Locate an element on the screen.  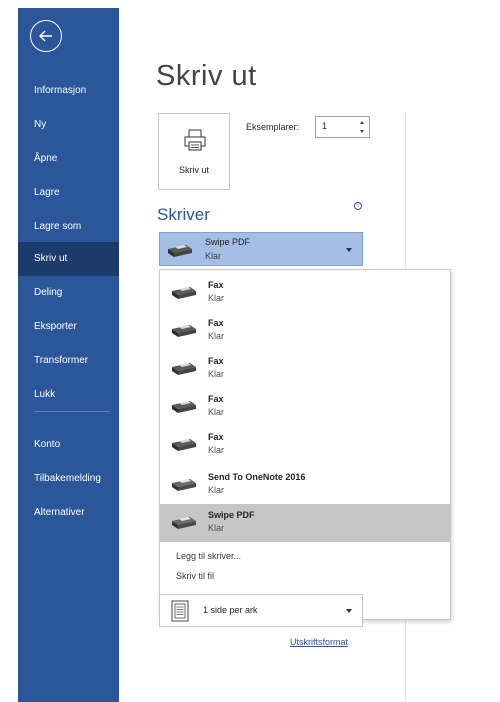
copies-label: Eksemplarer: is located at coordinates (273, 127).